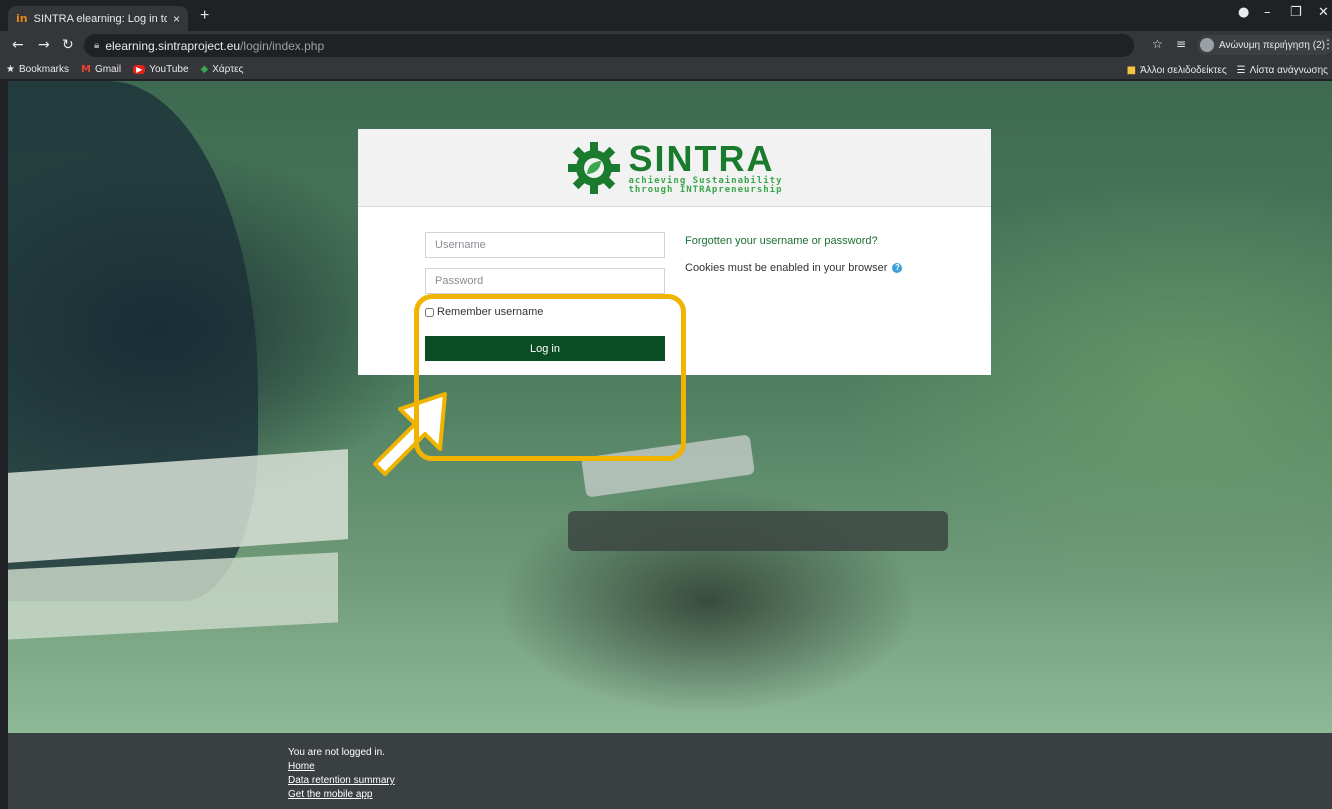 The height and width of the screenshot is (809, 1332). I want to click on lock-icon: 🔒︎, so click(97, 45).